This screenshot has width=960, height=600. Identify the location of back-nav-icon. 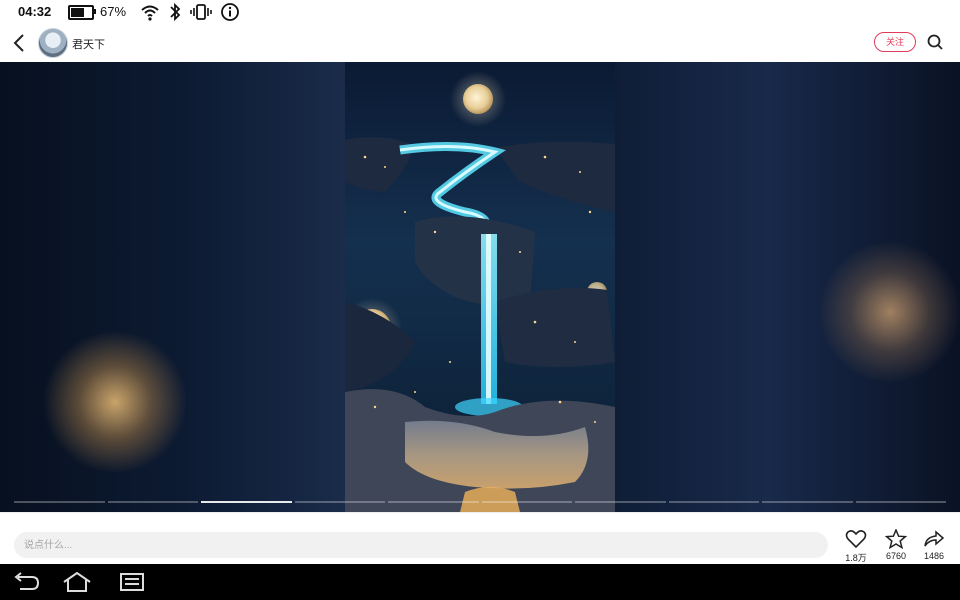
(27, 582).